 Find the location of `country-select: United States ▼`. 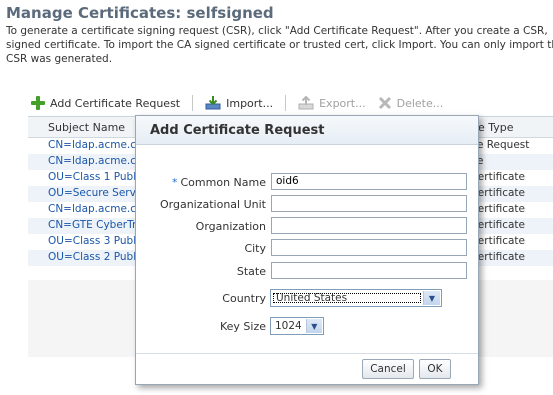

country-select: United States ▼ is located at coordinates (356, 298).